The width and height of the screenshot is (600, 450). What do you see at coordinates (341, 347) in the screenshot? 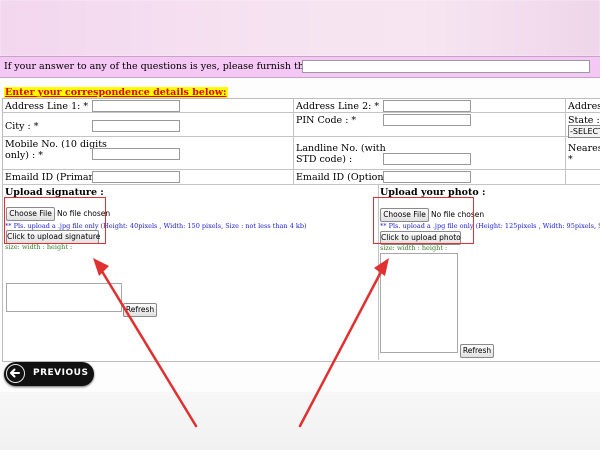
I see `photo-arrow` at bounding box center [341, 347].